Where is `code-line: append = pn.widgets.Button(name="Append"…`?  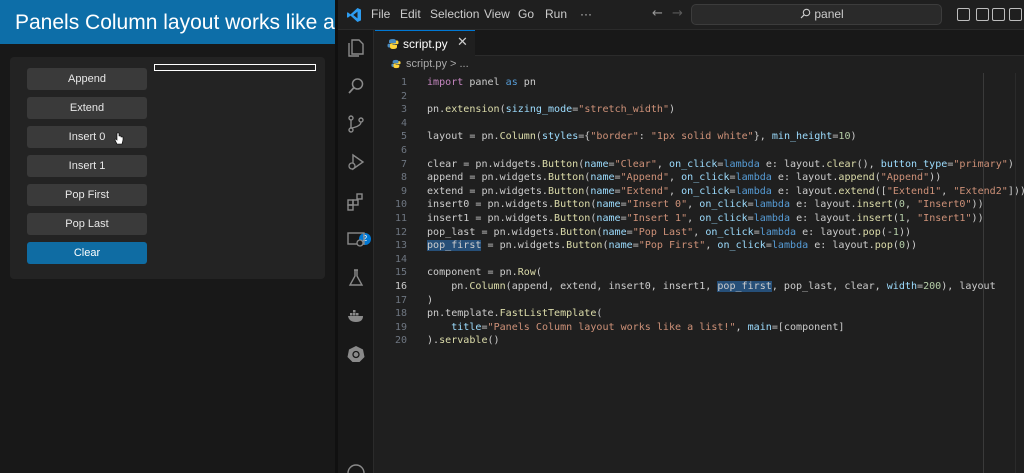 code-line: append = pn.widgets.Button(name="Append"… is located at coordinates (684, 178).